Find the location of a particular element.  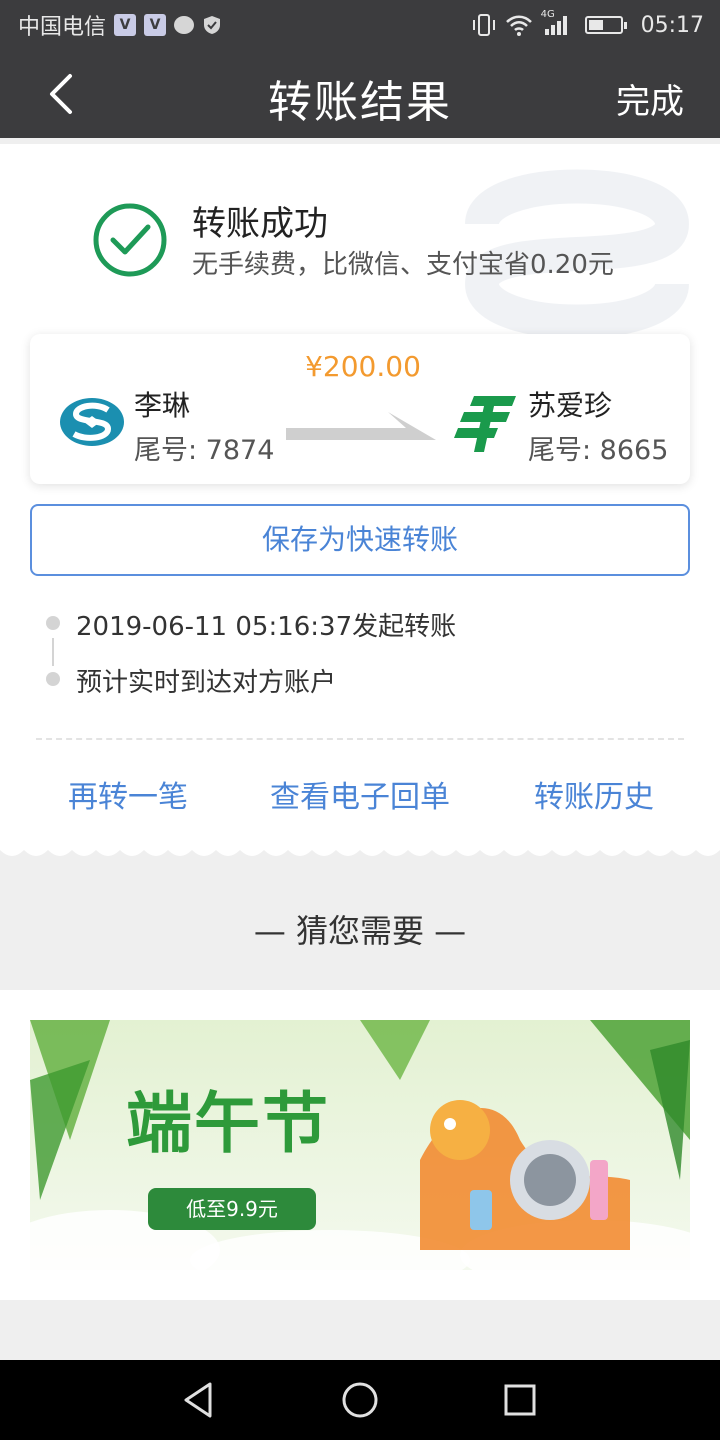

nav-back-icon is located at coordinates (200, 1400).